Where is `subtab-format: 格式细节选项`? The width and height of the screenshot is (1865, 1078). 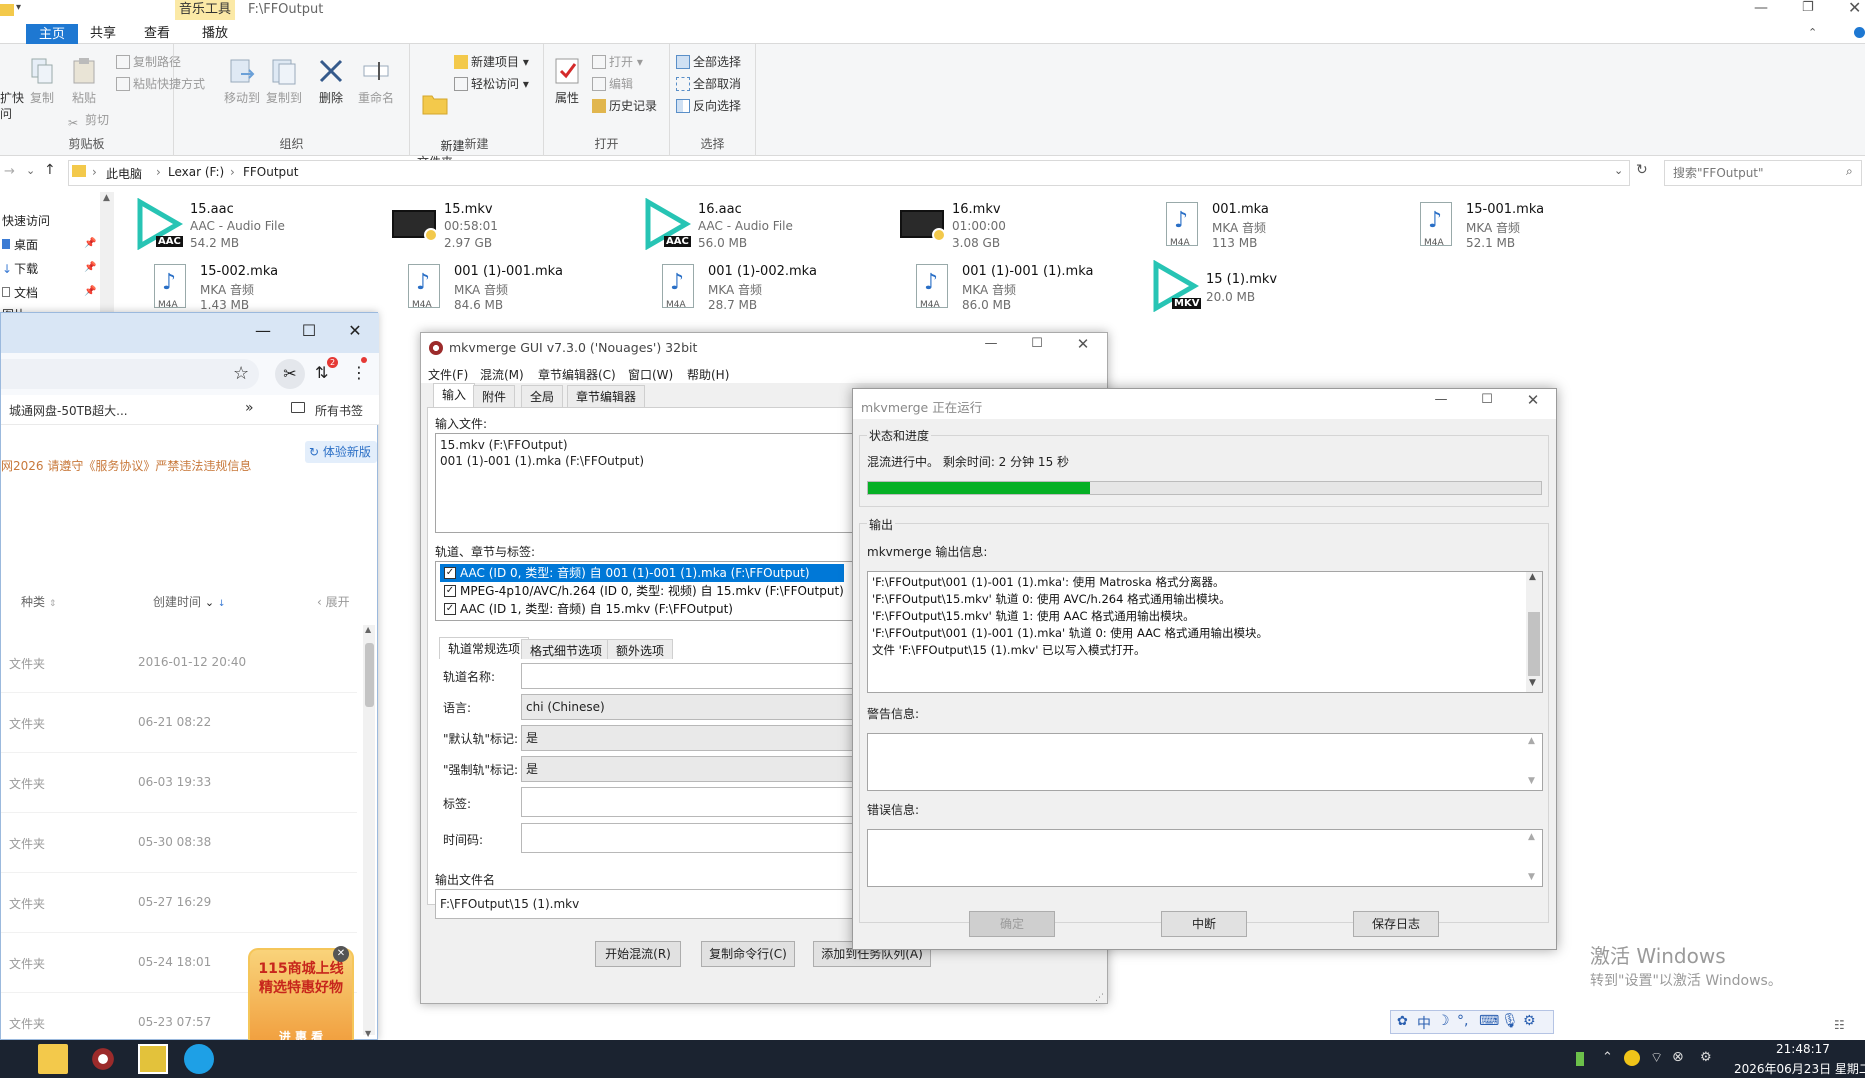
subtab-format: 格式细节选项 is located at coordinates (566, 649).